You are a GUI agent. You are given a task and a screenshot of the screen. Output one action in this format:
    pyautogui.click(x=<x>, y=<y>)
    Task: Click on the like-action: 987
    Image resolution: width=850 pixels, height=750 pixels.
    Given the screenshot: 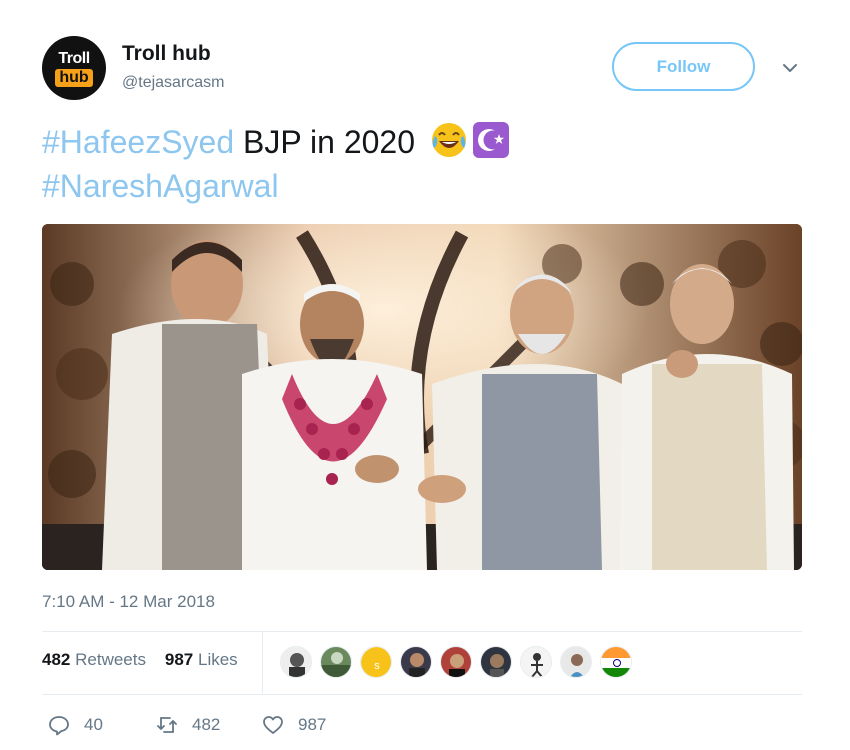 What is the action you would take?
    pyautogui.click(x=294, y=725)
    